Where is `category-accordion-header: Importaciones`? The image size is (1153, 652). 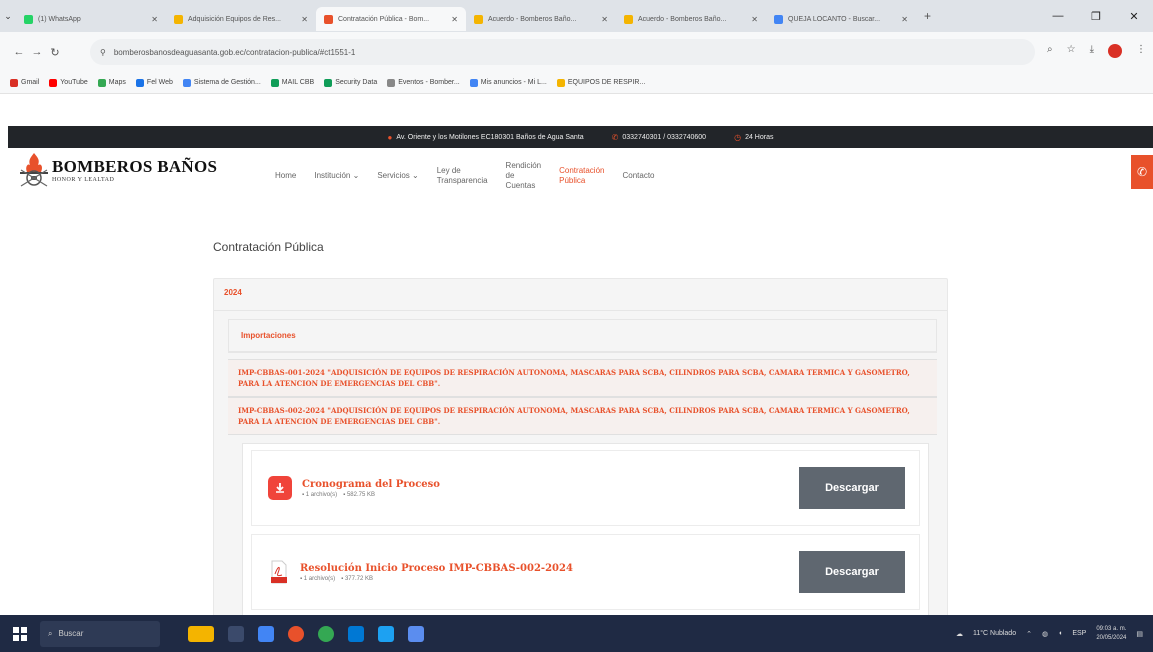 category-accordion-header: Importaciones is located at coordinates (582, 336).